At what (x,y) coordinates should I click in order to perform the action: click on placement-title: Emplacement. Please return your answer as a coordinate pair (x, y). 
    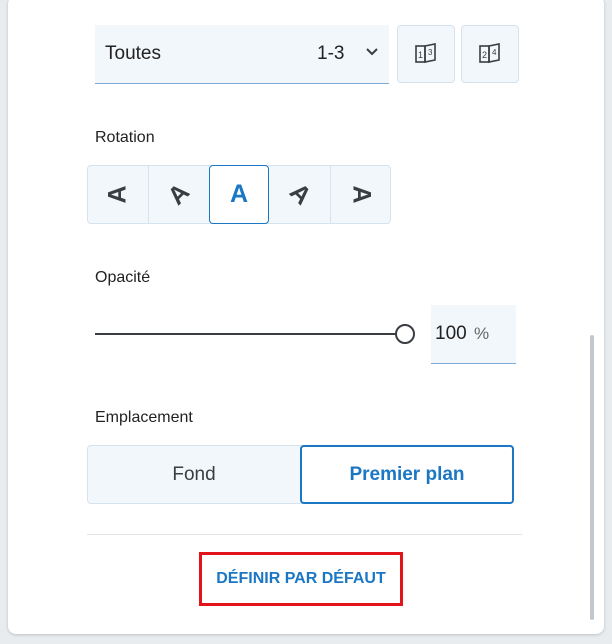
    Looking at the image, I should click on (144, 417).